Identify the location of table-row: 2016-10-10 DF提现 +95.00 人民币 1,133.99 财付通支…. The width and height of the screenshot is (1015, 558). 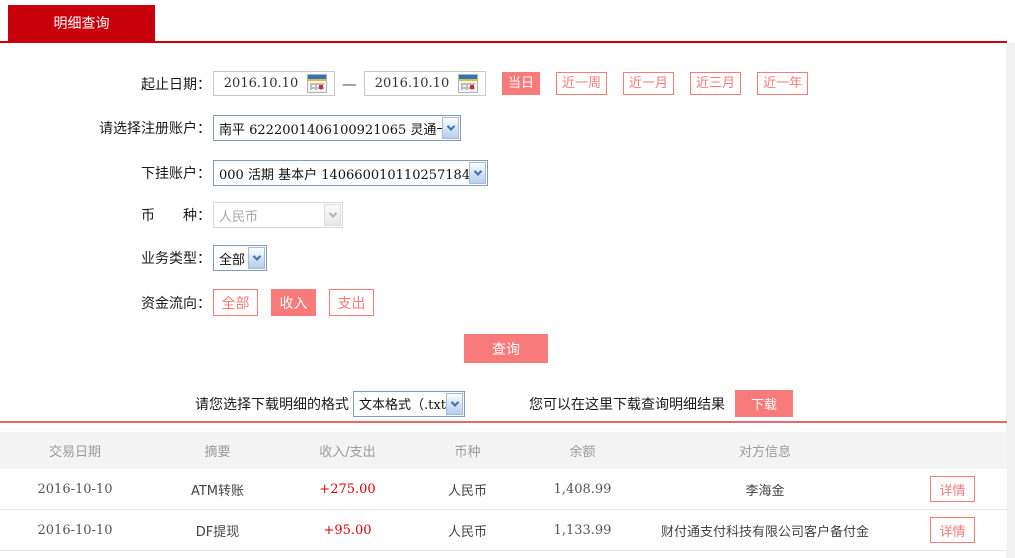
(503, 530).